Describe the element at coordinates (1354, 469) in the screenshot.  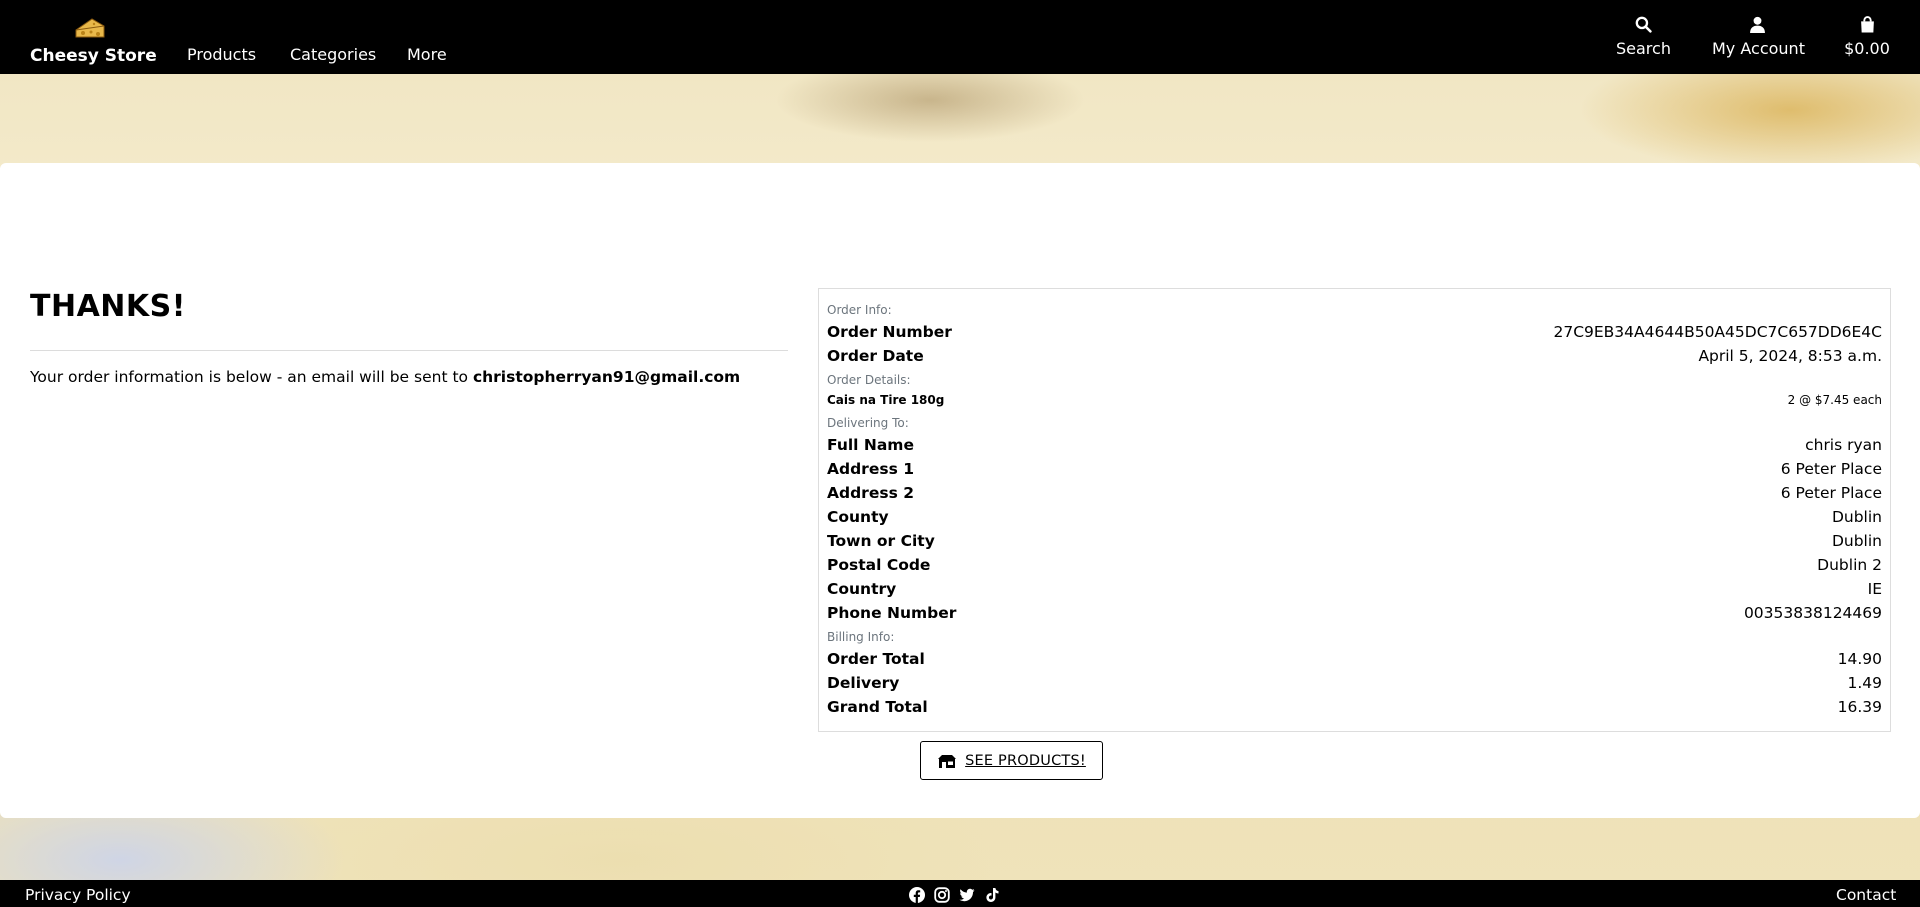
I see `delivery-row: Address 1 6 Peter Place` at that location.